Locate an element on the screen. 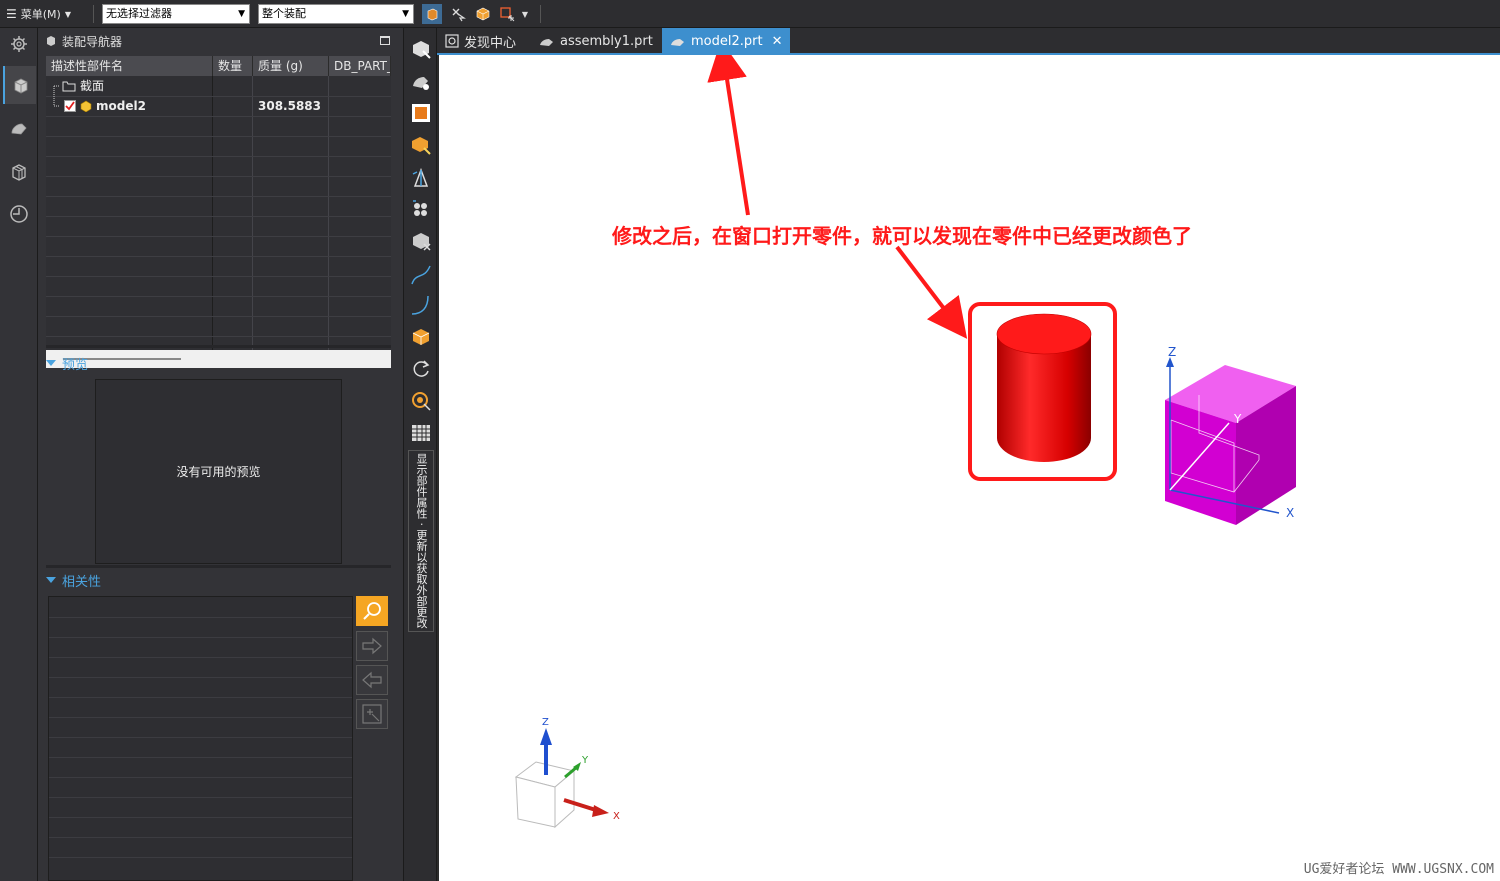 Image resolution: width=1500 pixels, height=881 pixels. display-edit-icon is located at coordinates (421, 49).